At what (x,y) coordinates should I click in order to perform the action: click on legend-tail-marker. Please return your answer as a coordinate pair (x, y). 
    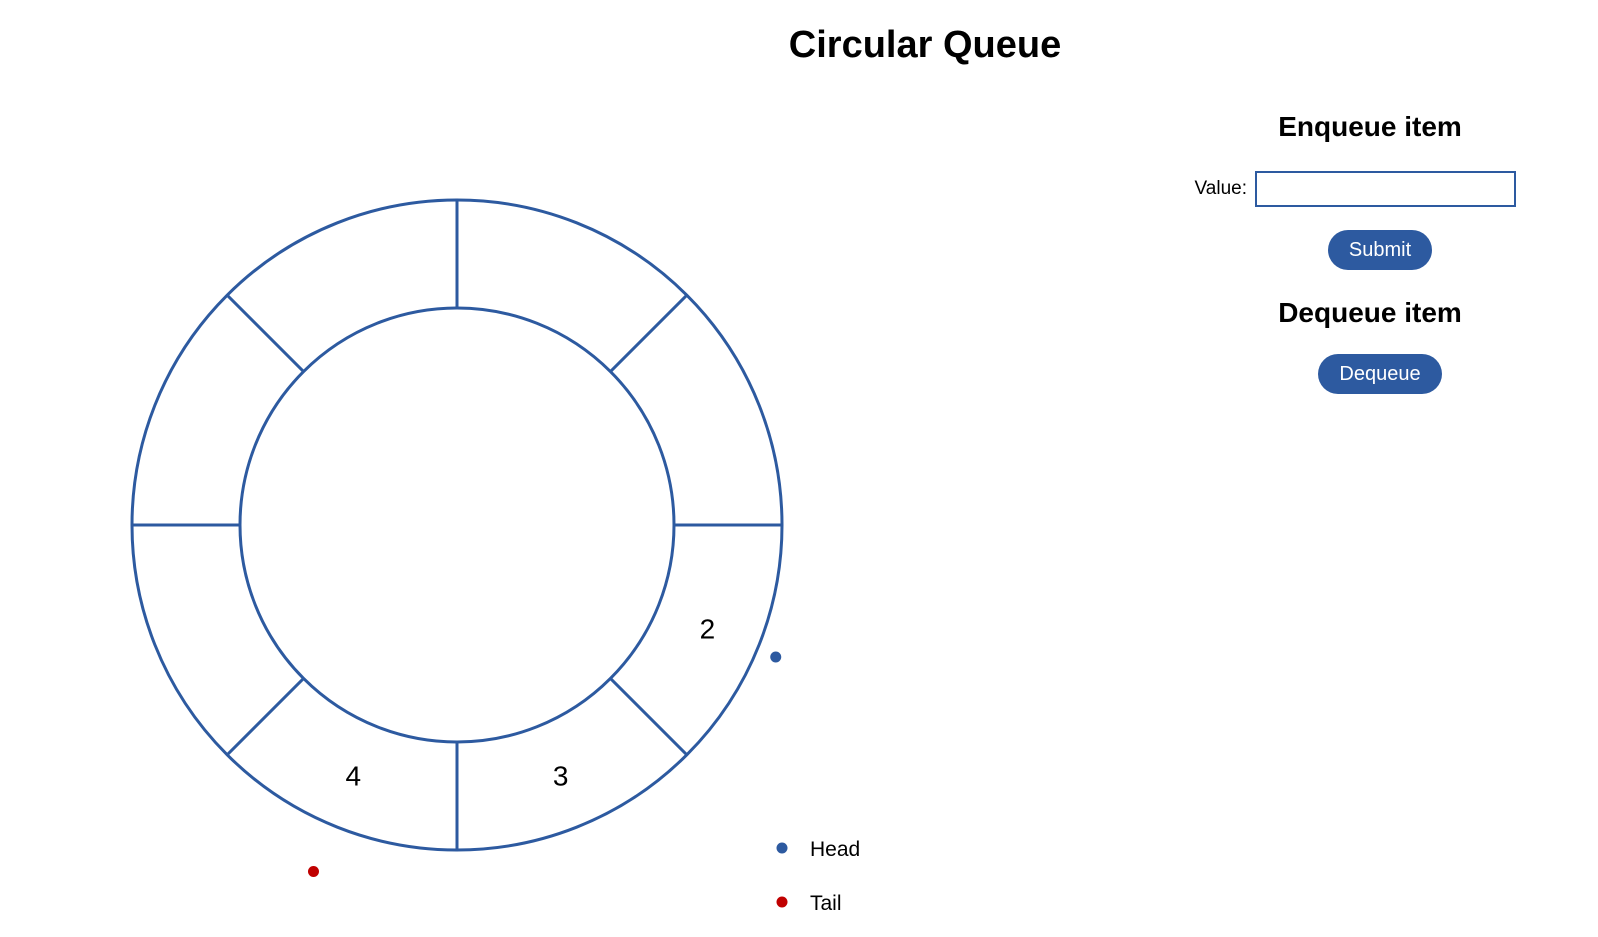
    Looking at the image, I should click on (782, 902).